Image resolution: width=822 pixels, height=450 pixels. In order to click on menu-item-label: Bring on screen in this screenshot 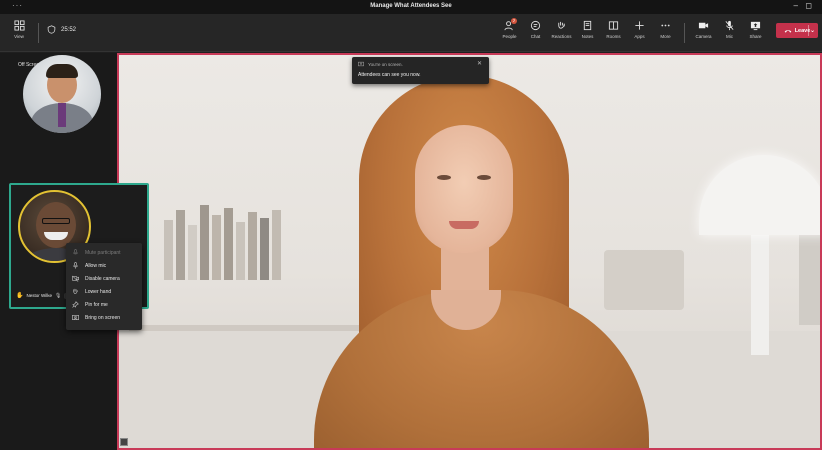, I will do `click(103, 317)`.